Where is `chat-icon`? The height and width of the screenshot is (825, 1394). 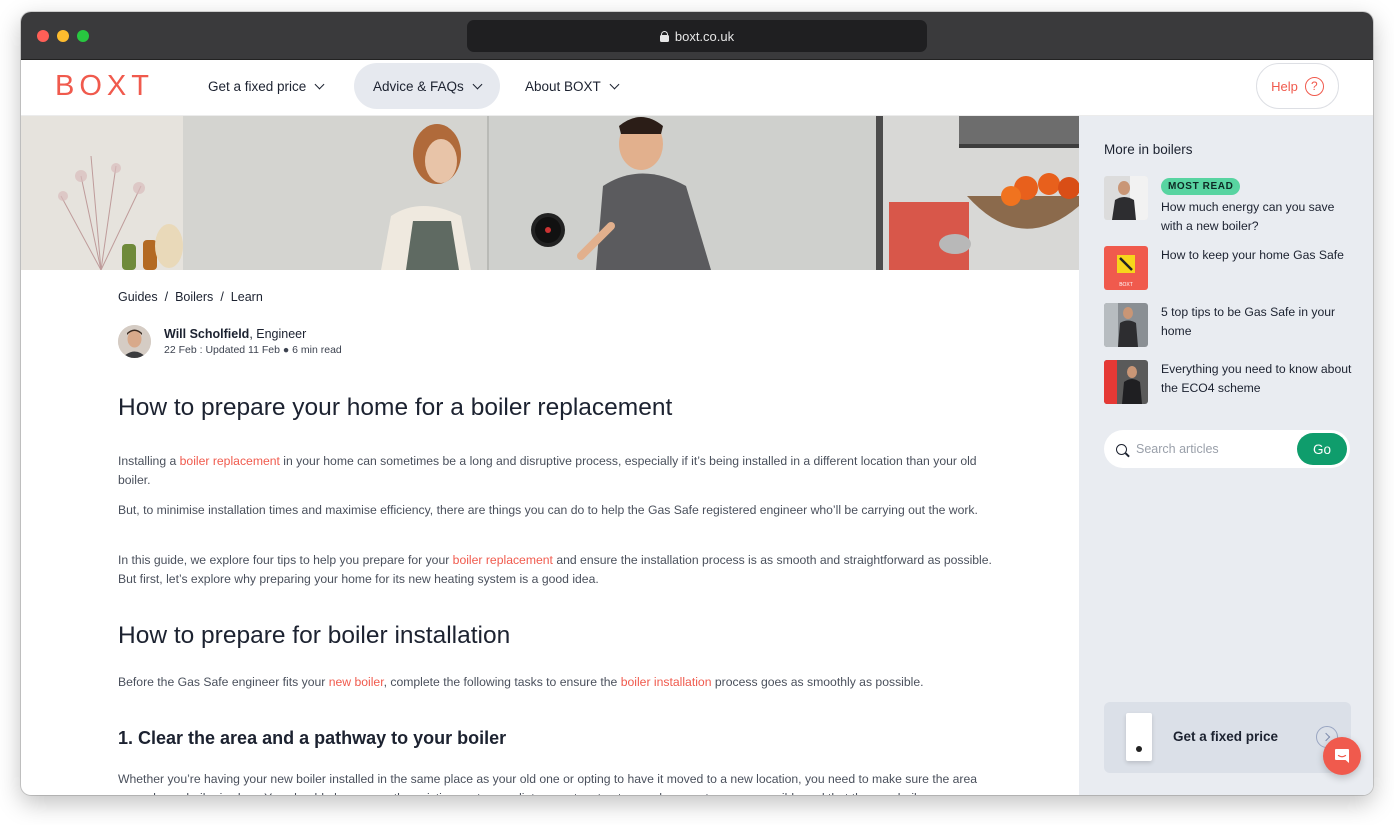 chat-icon is located at coordinates (1342, 756).